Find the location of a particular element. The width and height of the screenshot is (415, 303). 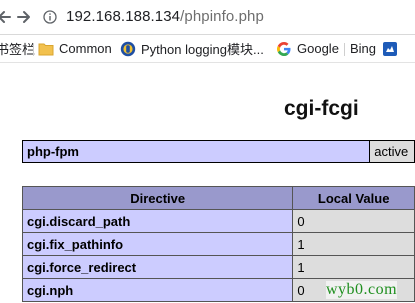

bookmark-label: 书签栏 is located at coordinates (18, 49).